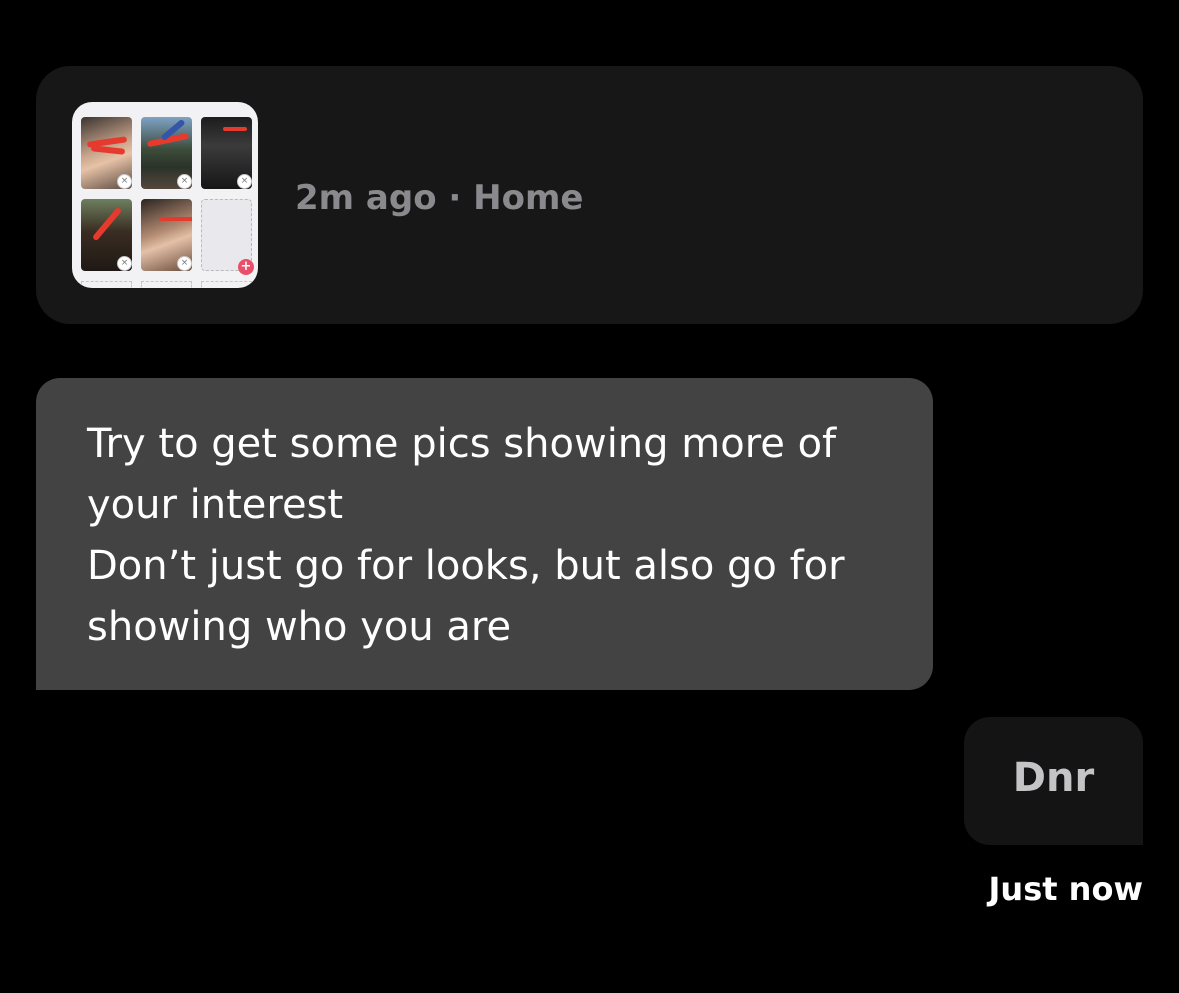  What do you see at coordinates (165, 195) in the screenshot?
I see `profile-photos-thumbnail: × × × × × +` at bounding box center [165, 195].